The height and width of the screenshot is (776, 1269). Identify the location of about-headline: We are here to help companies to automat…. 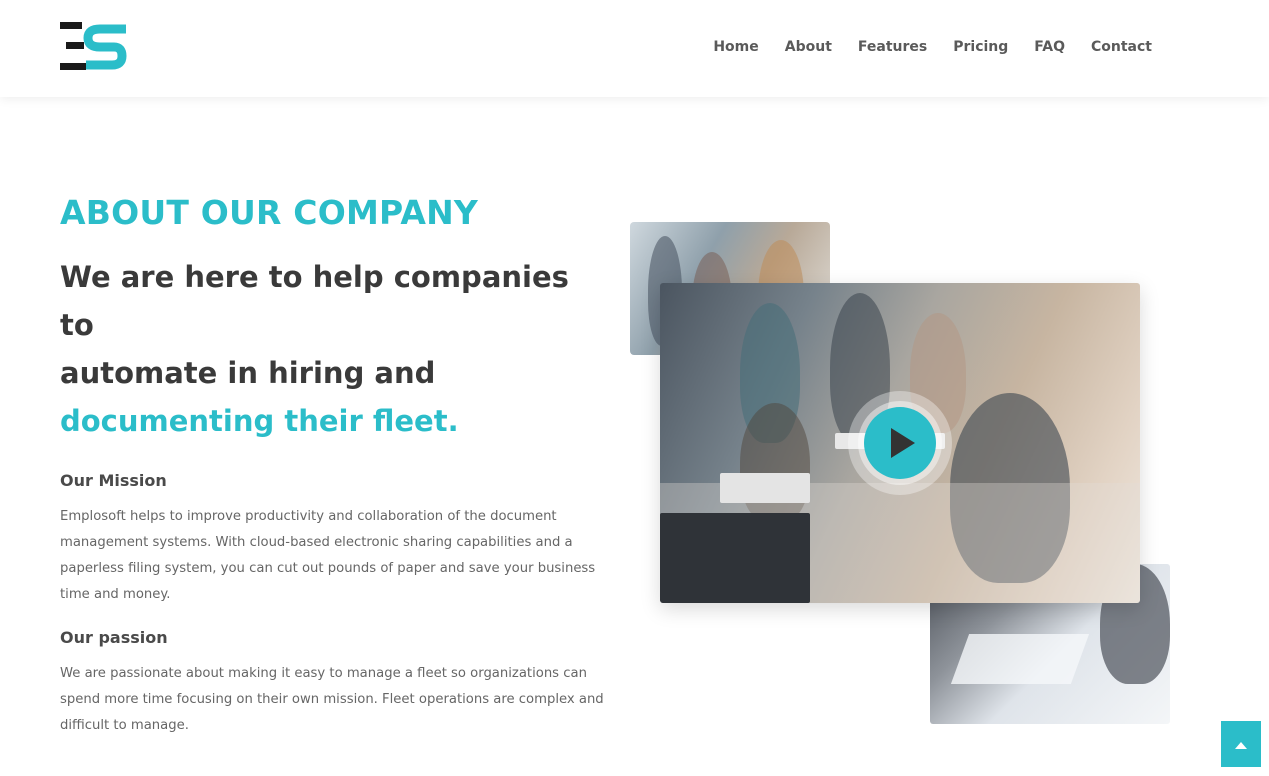
(332, 349).